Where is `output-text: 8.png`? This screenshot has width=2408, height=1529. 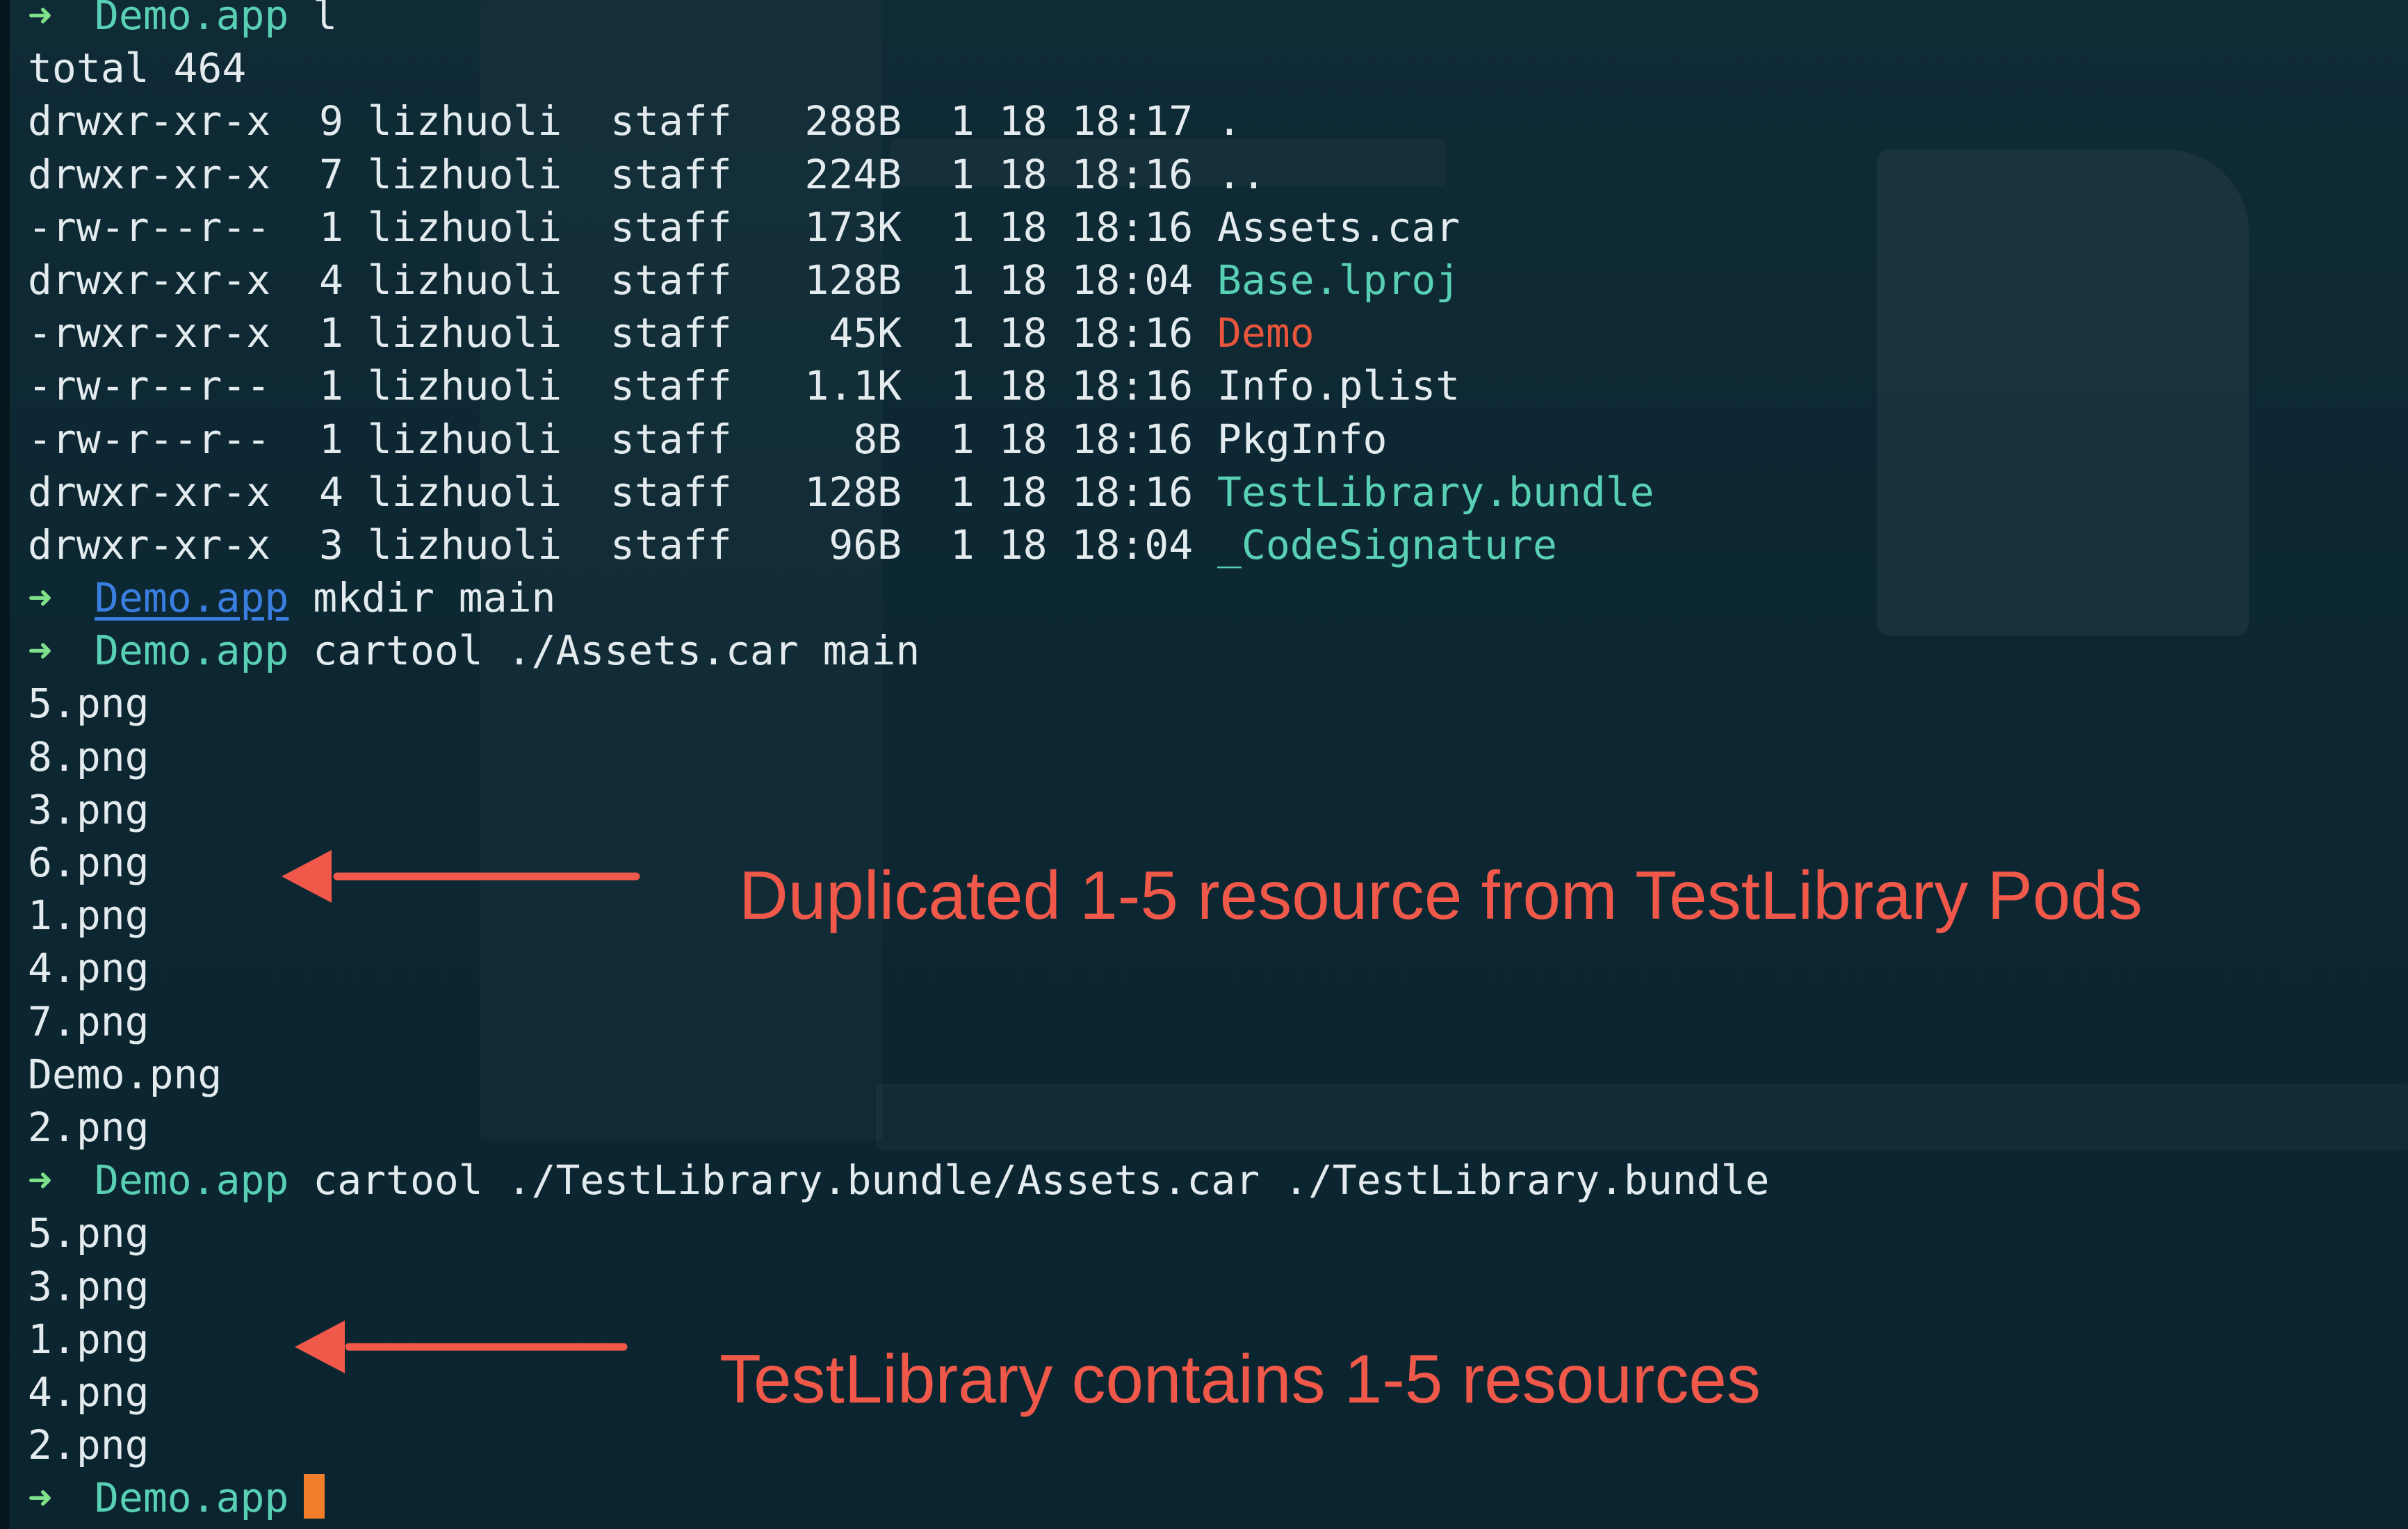
output-text: 8.png is located at coordinates (88, 756).